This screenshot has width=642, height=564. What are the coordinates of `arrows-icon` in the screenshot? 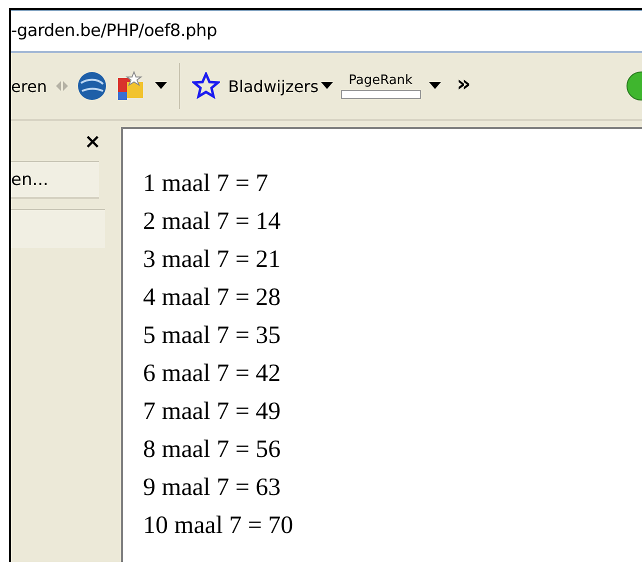 It's located at (62, 86).